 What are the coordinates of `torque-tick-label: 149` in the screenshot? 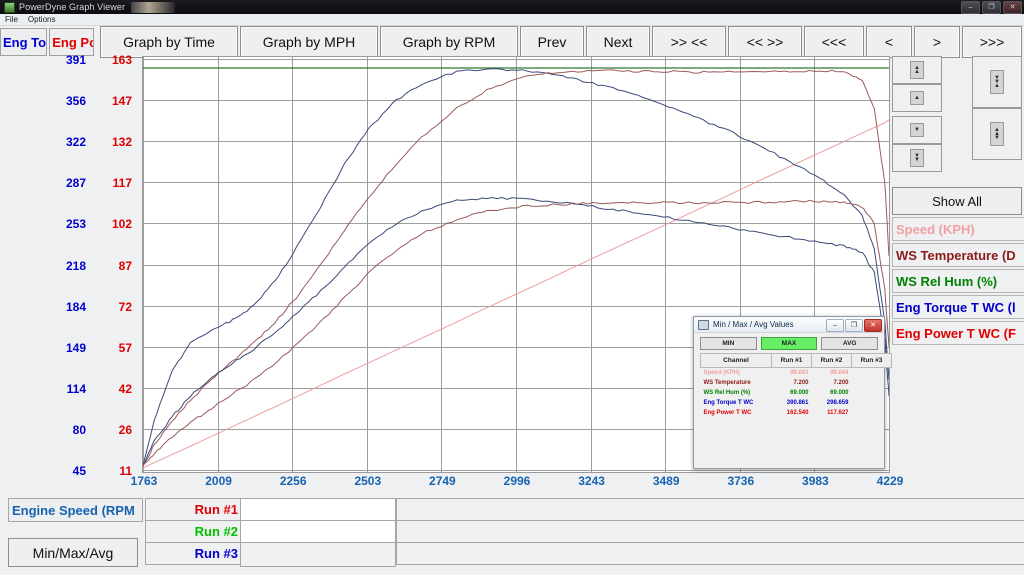 It's located at (75, 347).